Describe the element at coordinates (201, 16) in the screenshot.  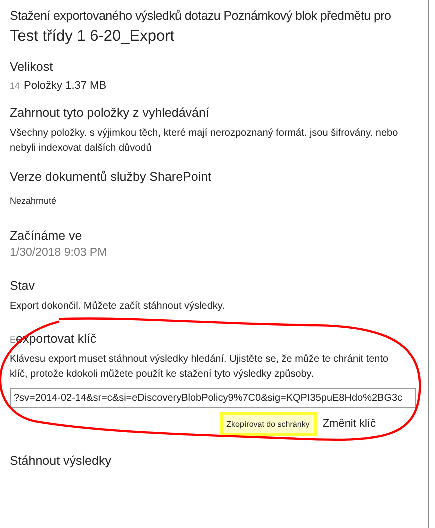
I see `panel-title: Stažení exportovaného výsledků dotazu Poznámkový blok předmětu pro` at that location.